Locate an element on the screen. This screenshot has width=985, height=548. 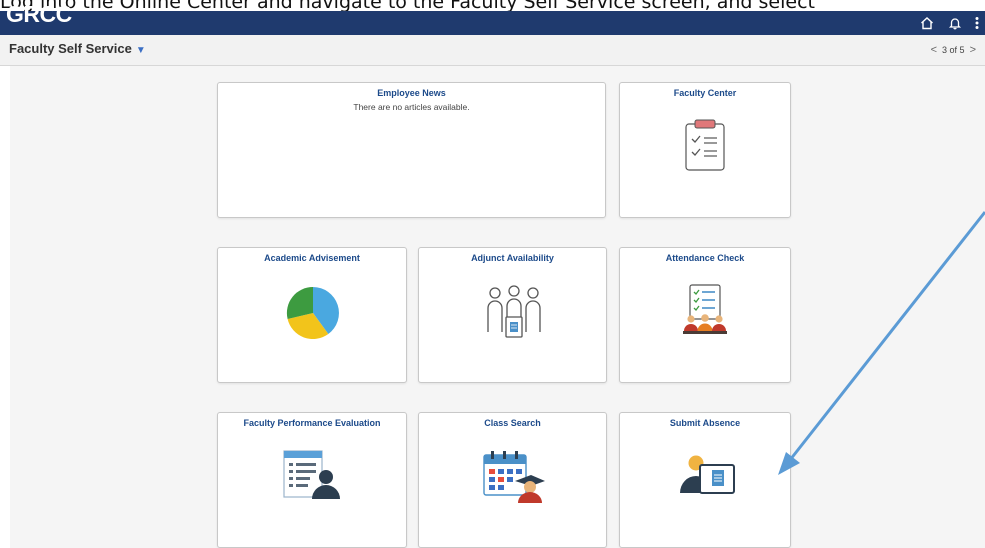
tile-attendance-check: Attendance Check is located at coordinates (705, 315).